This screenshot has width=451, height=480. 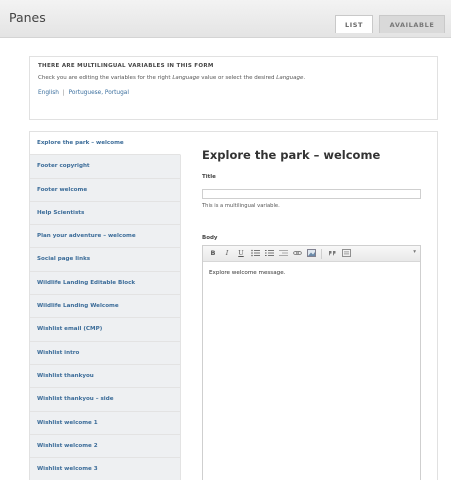 What do you see at coordinates (48, 93) in the screenshot?
I see `language-link-english: English` at bounding box center [48, 93].